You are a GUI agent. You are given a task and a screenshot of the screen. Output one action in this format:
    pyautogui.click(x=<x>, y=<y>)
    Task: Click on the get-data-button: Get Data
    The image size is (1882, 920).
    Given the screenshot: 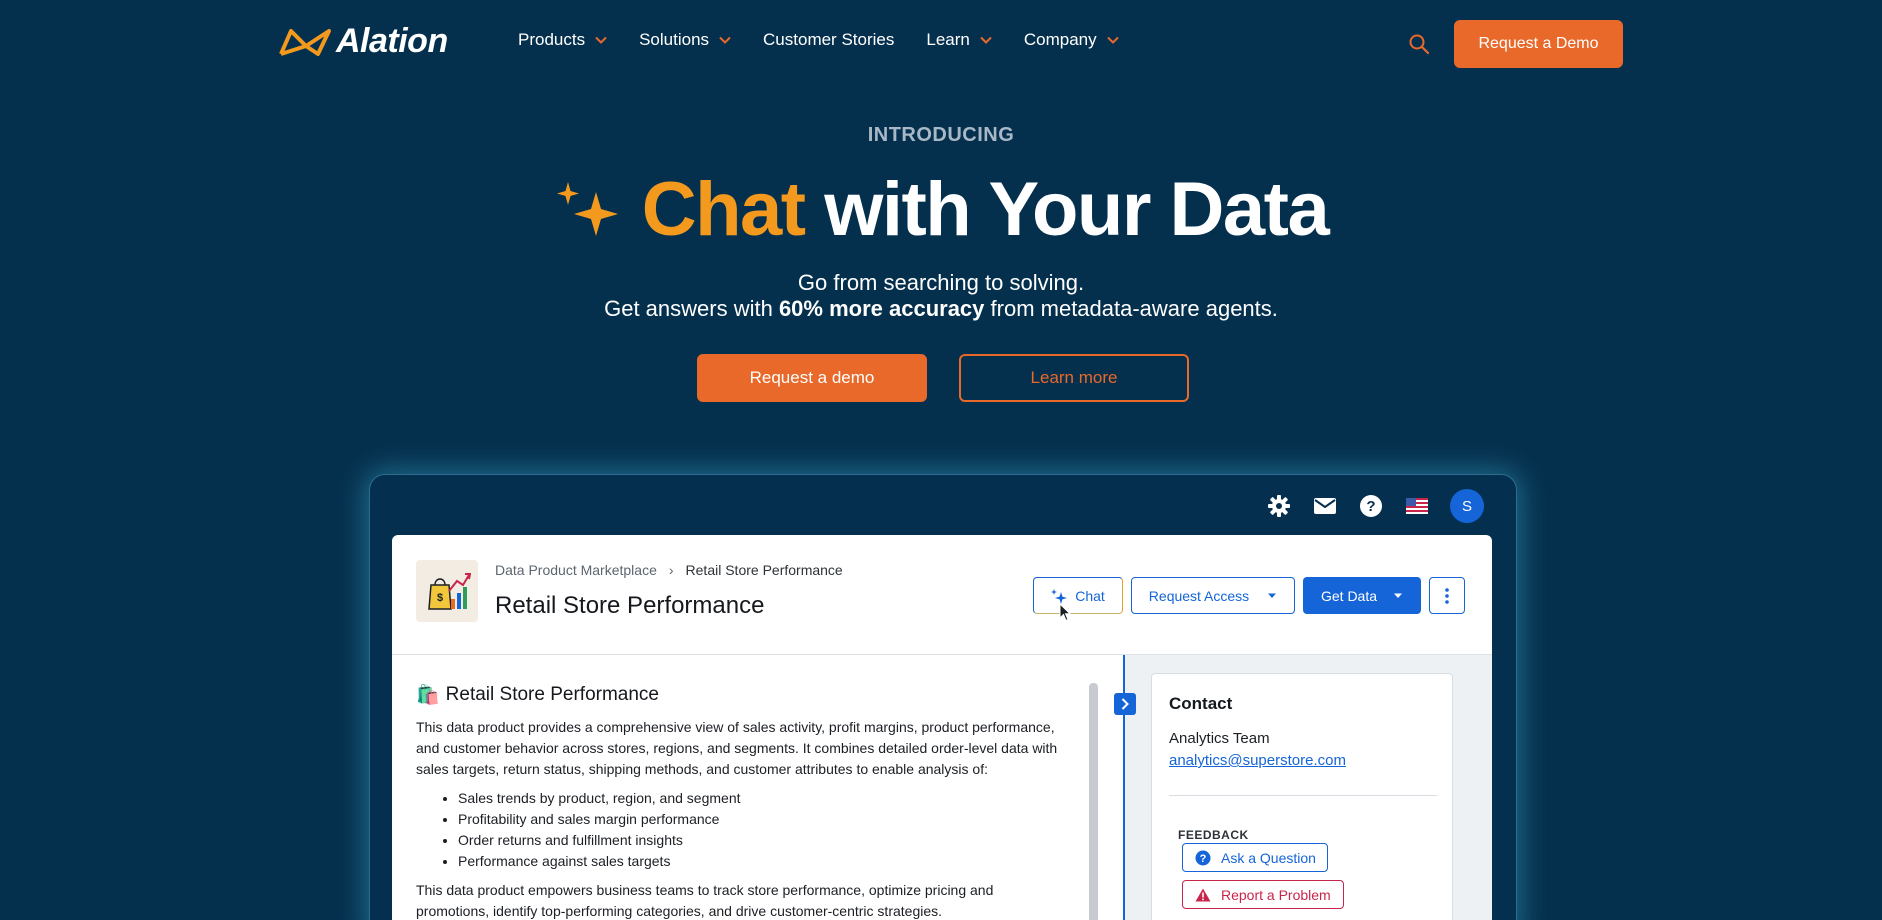 What is the action you would take?
    pyautogui.click(x=1362, y=595)
    